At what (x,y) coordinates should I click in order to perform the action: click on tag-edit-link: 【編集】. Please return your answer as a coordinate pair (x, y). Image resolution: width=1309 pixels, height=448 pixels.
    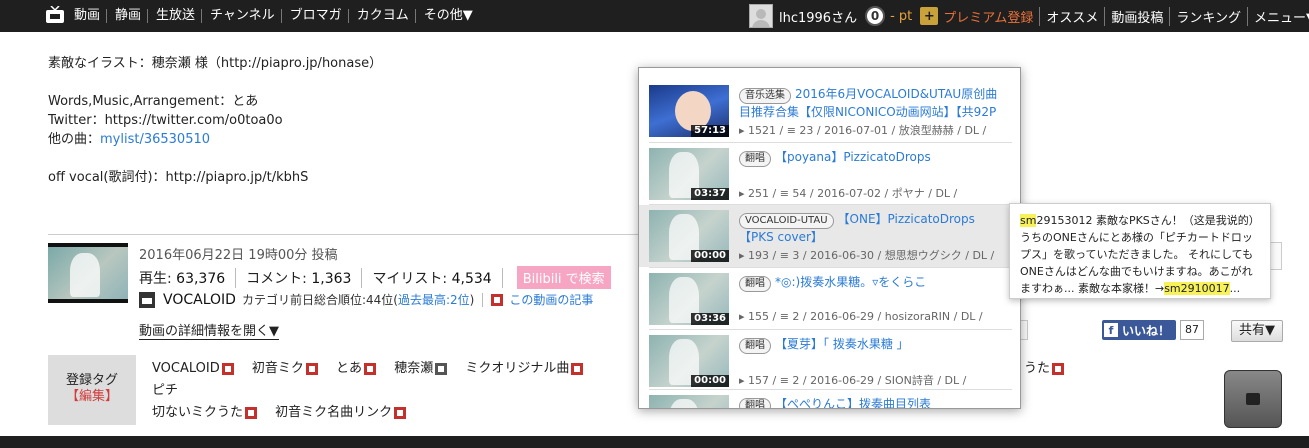
    Looking at the image, I should click on (92, 397).